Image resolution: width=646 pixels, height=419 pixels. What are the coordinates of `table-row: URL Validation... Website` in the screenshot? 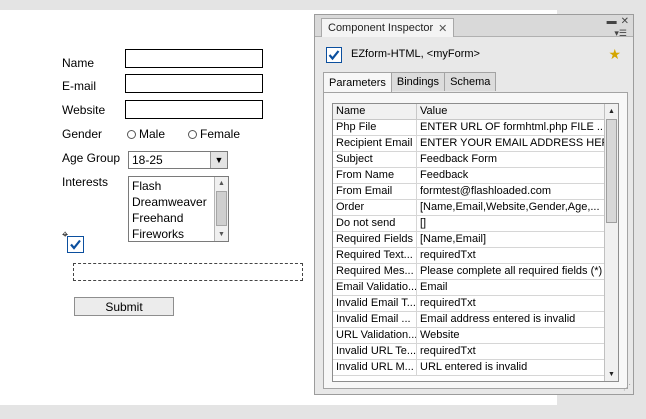 It's located at (469, 336).